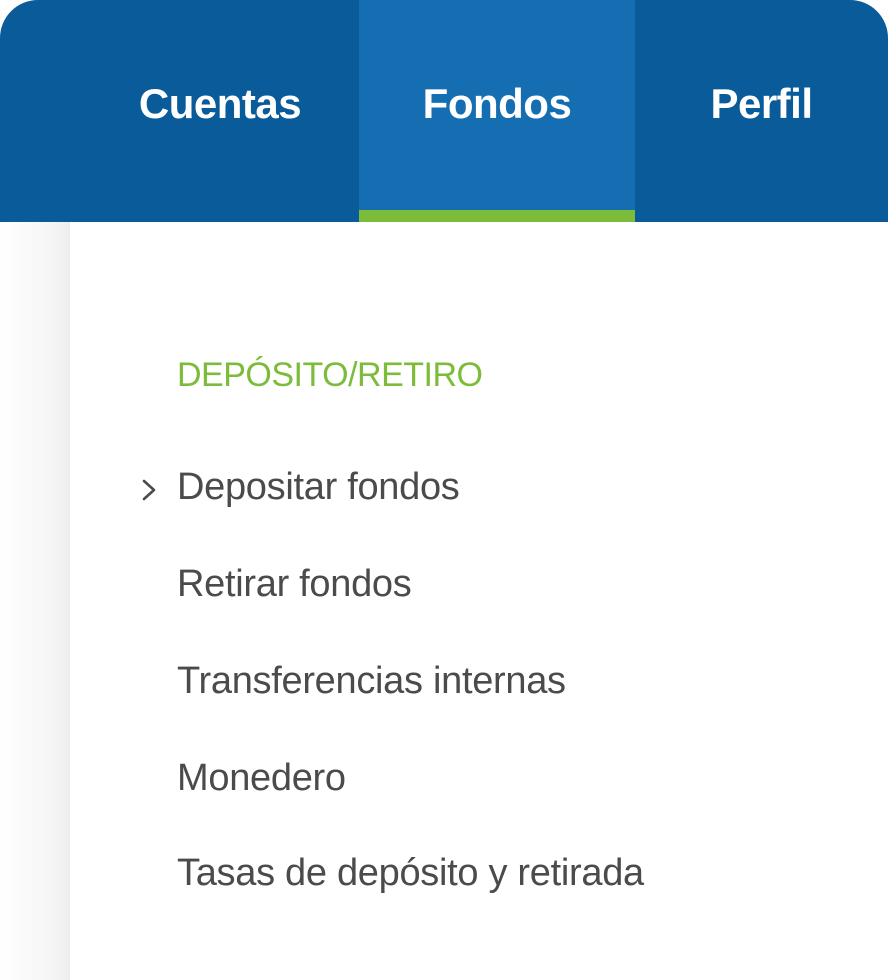  What do you see at coordinates (35, 601) in the screenshot?
I see `dropdown-shadow` at bounding box center [35, 601].